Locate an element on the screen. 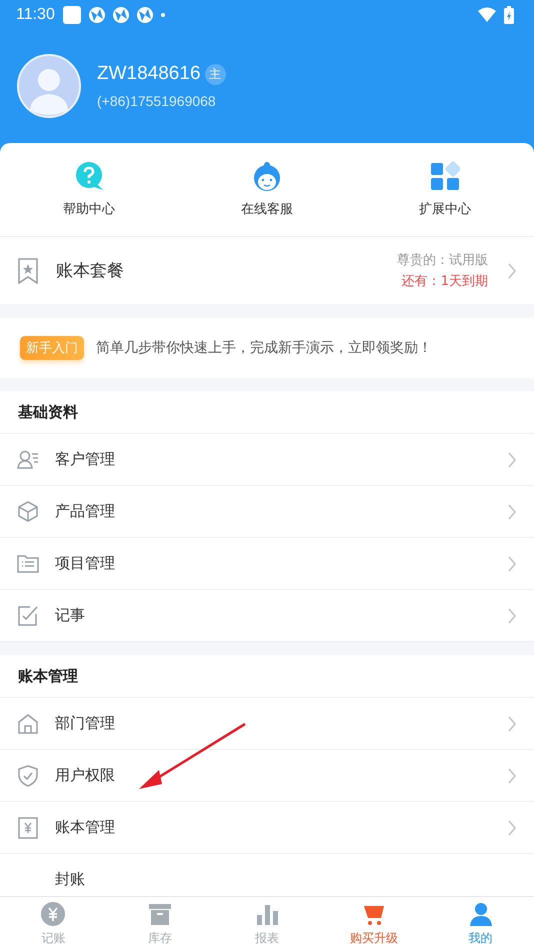 The height and width of the screenshot is (950, 534). cube-icon is located at coordinates (28, 511).